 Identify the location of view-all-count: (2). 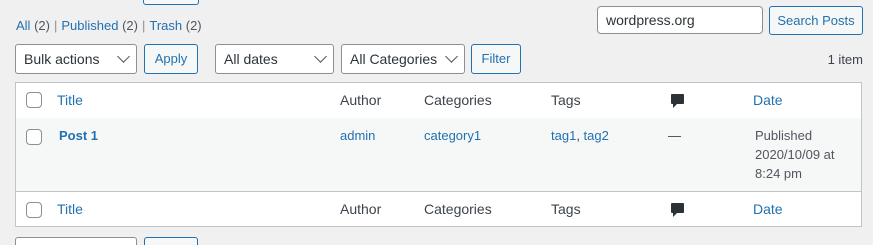
(42, 25).